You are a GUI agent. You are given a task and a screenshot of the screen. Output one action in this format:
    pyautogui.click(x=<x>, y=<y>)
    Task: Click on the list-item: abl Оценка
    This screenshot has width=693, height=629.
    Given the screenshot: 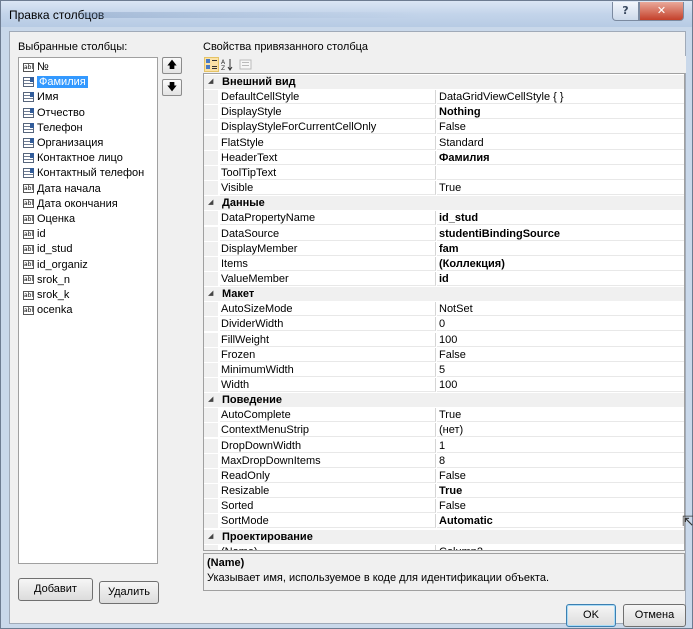 What is the action you would take?
    pyautogui.click(x=49, y=219)
    